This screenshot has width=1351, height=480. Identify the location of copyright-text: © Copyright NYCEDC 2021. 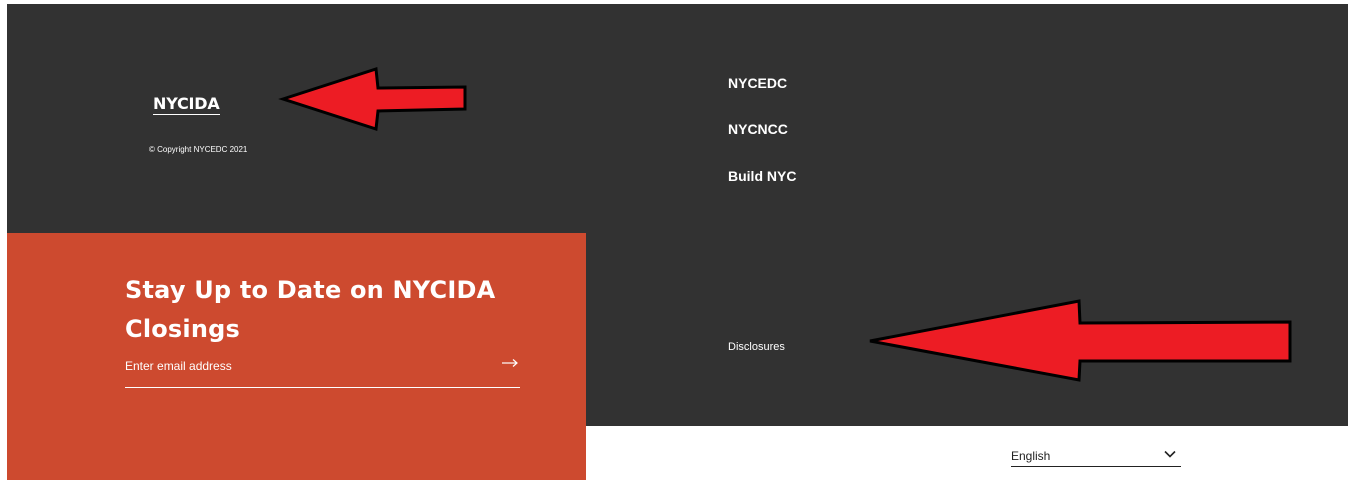
(198, 149).